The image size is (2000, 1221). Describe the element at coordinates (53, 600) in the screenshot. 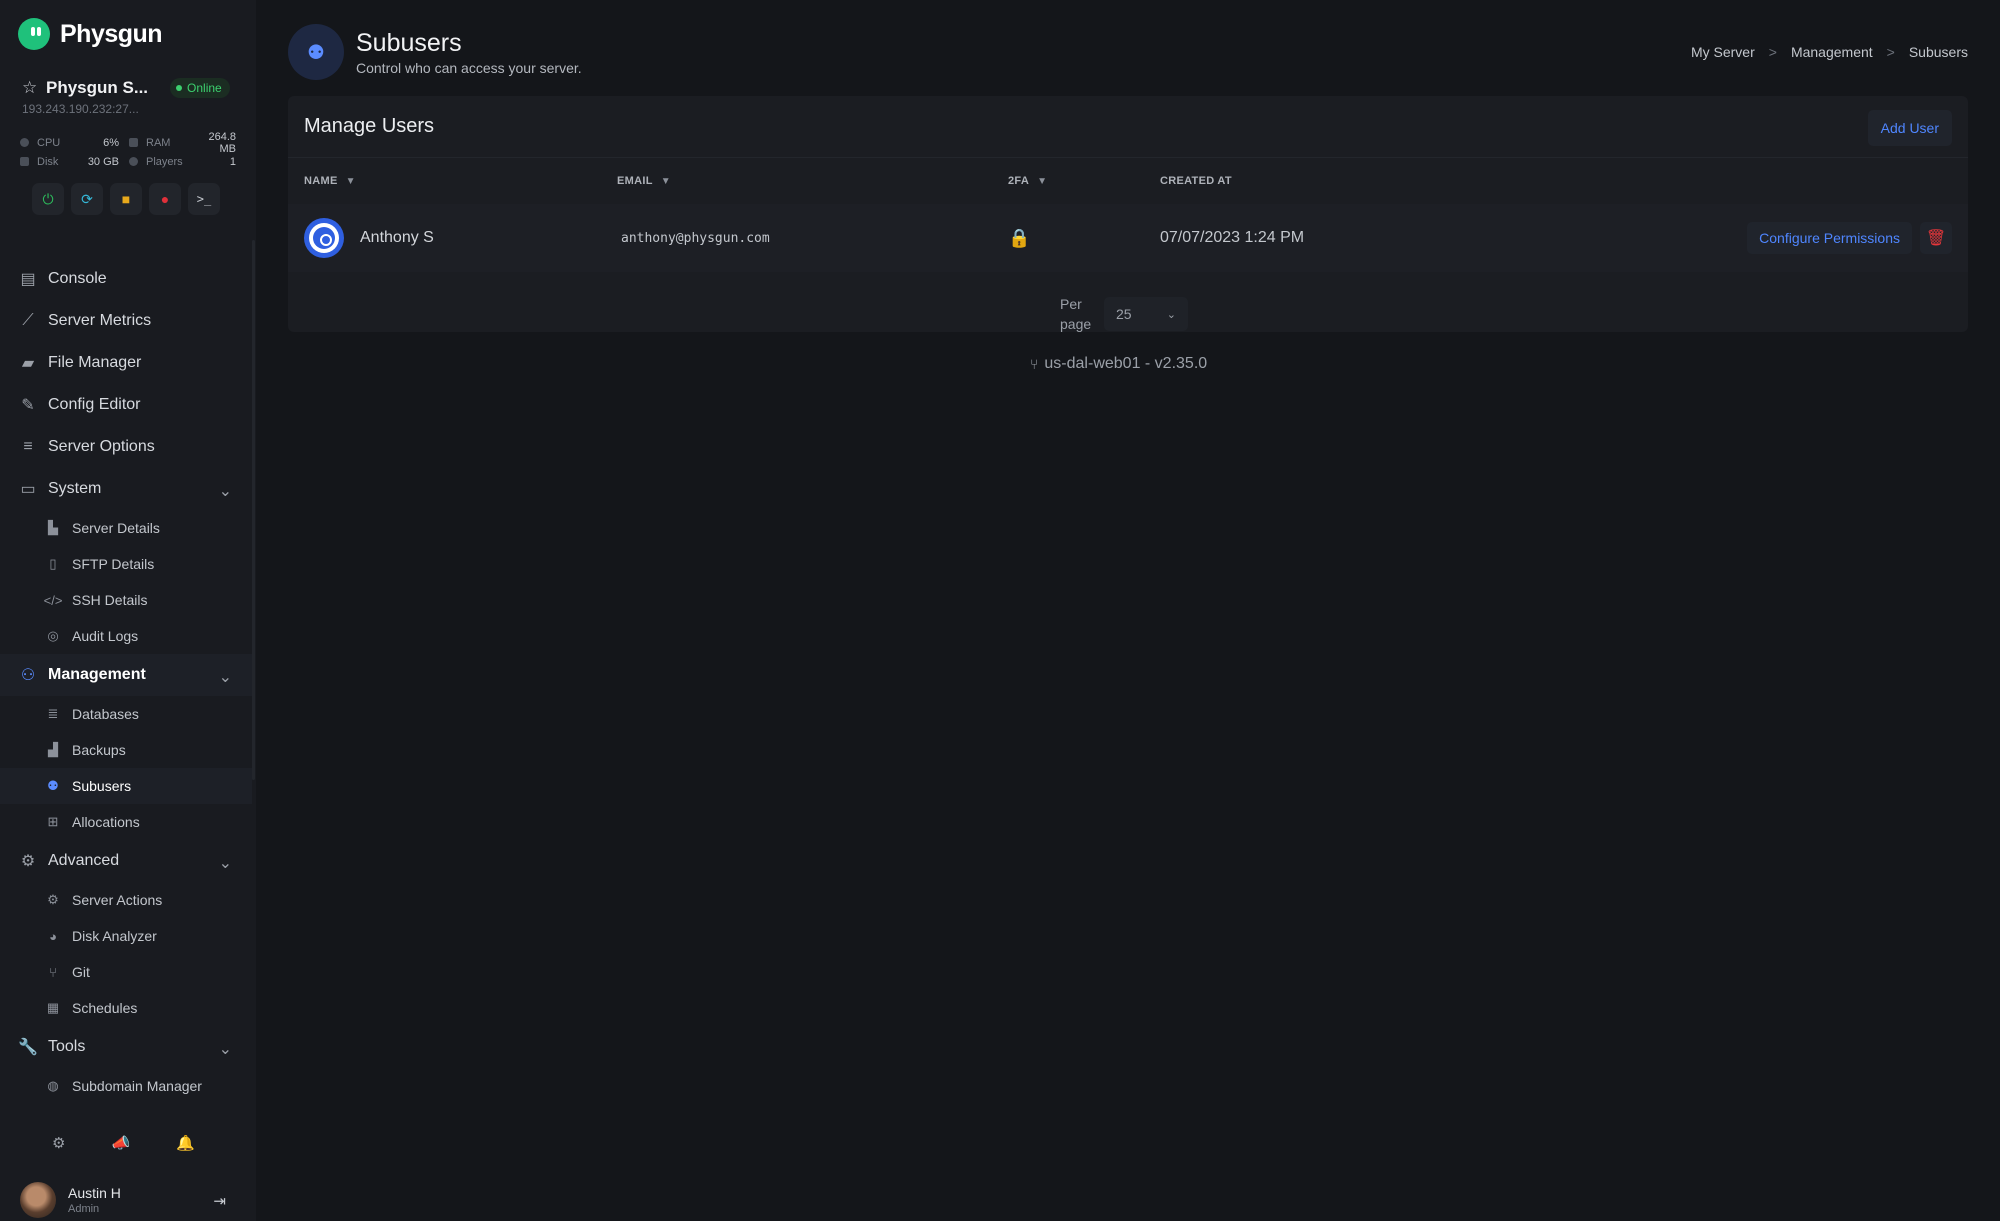

I see `code-icon: </>` at that location.